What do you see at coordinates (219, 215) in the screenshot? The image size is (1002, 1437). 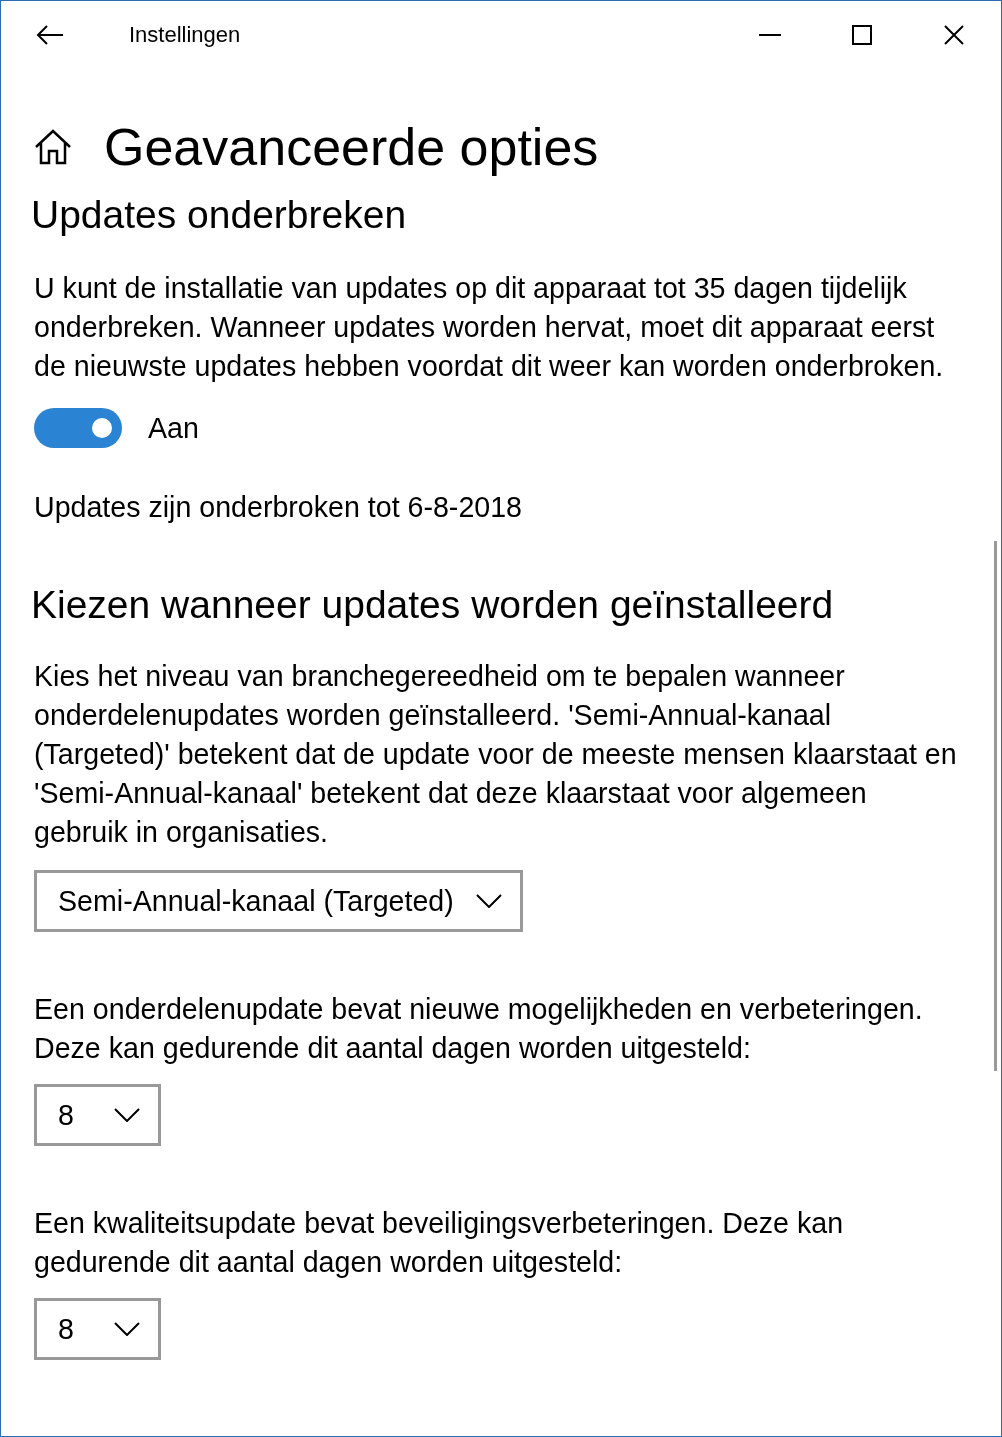 I see `section-heading: Updates onderbreken` at bounding box center [219, 215].